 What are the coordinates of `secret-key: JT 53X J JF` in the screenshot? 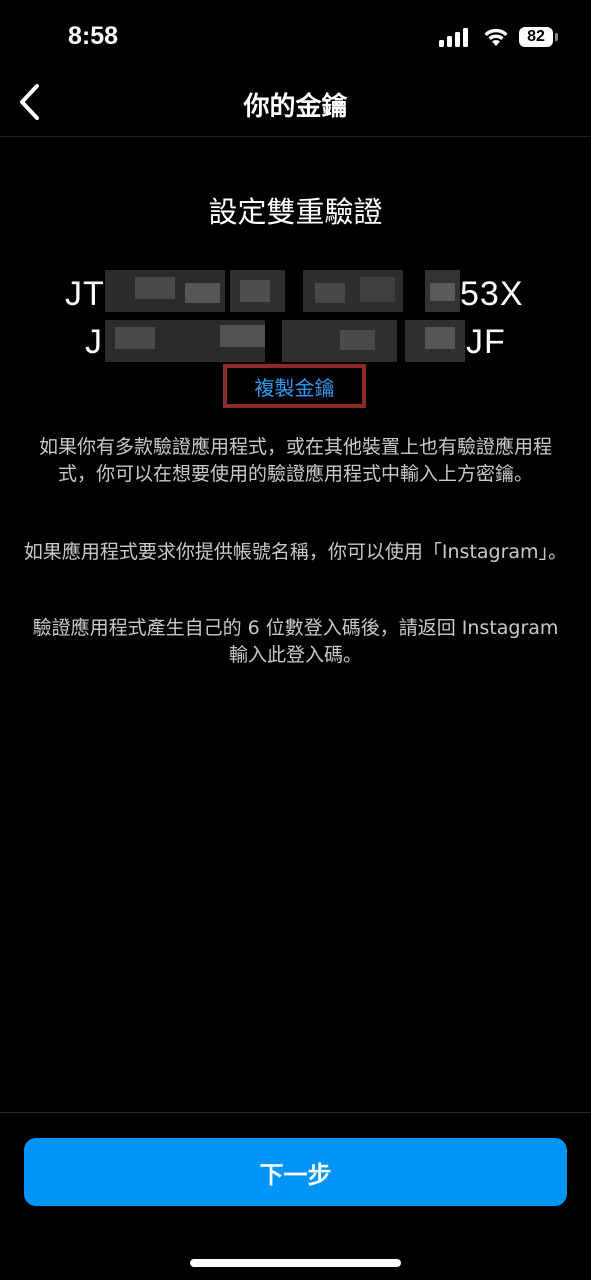 It's located at (295, 315).